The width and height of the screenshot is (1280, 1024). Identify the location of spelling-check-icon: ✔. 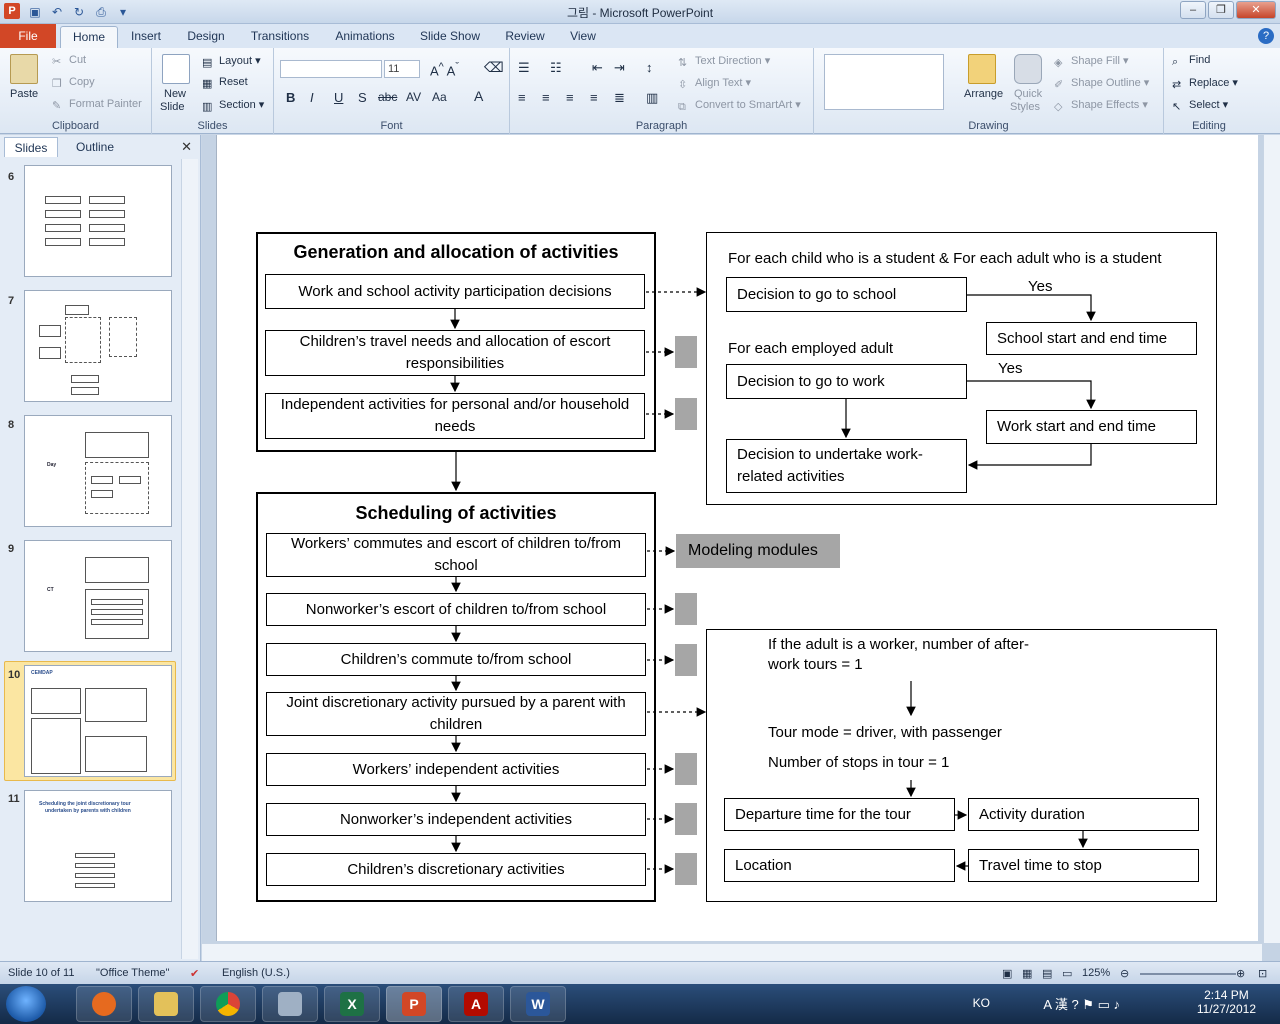
(194, 973).